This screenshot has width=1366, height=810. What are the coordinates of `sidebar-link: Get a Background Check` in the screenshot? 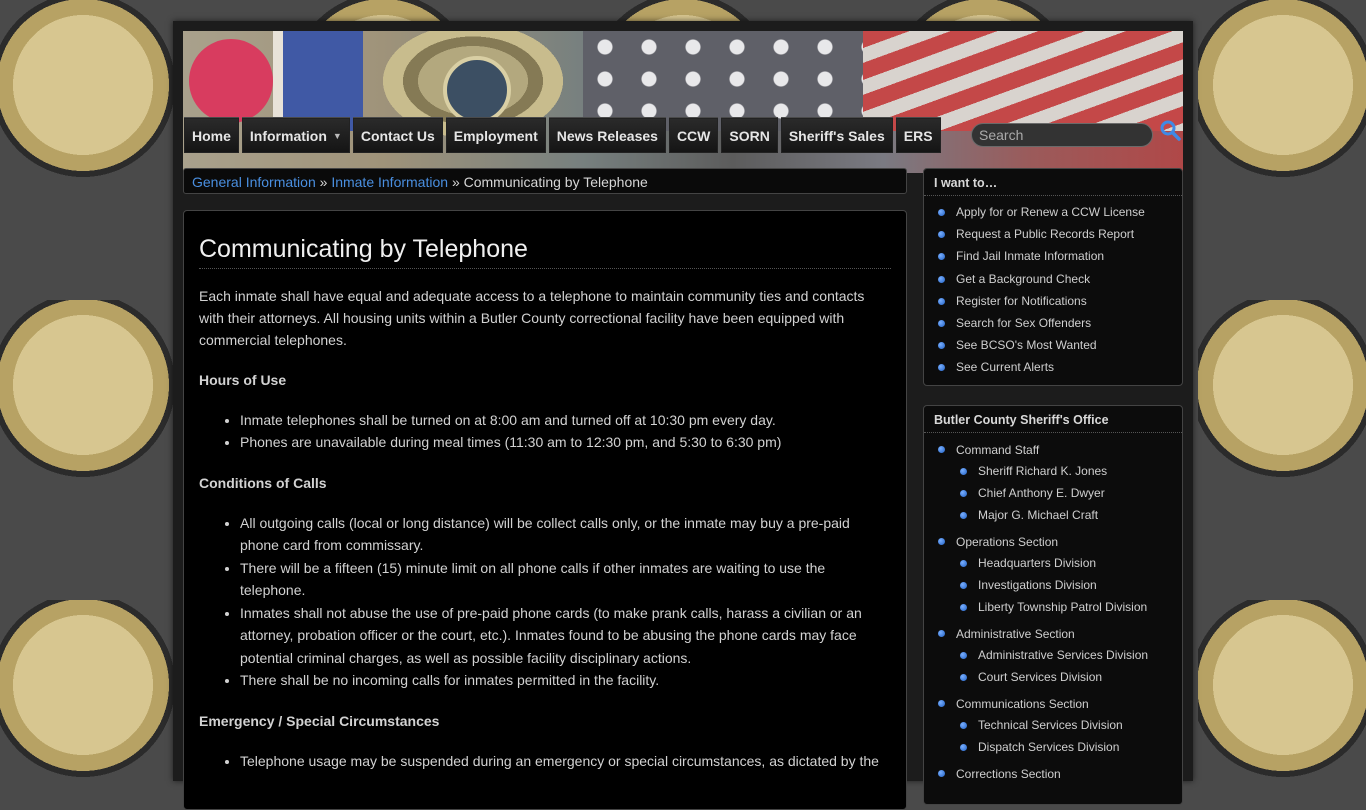 It's located at (1053, 279).